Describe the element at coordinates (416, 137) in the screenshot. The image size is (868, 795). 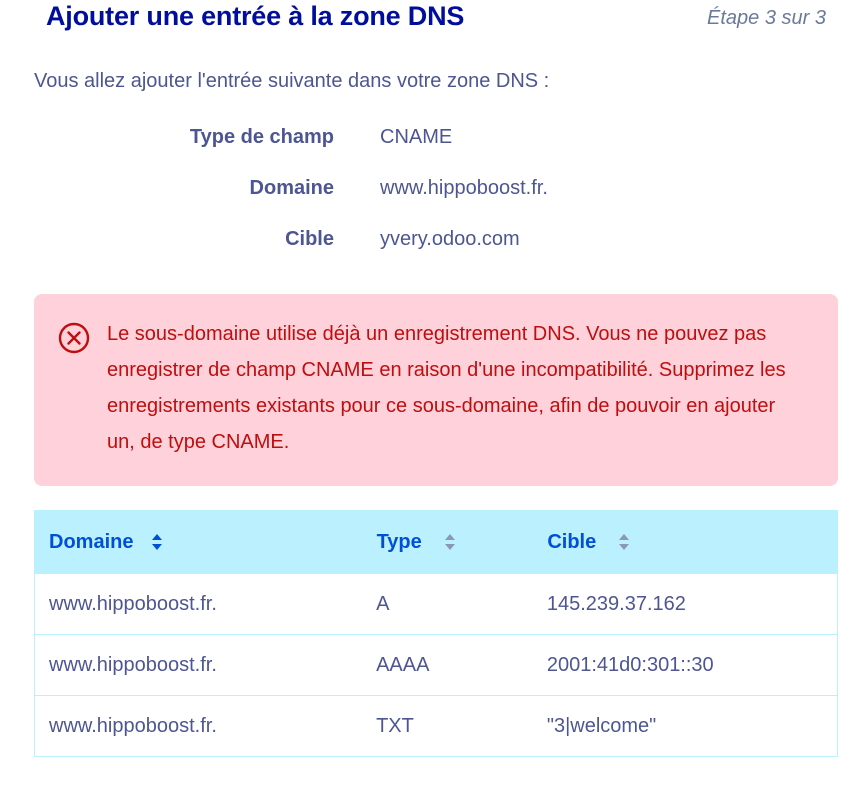
I see `summary-value: CNAME` at that location.